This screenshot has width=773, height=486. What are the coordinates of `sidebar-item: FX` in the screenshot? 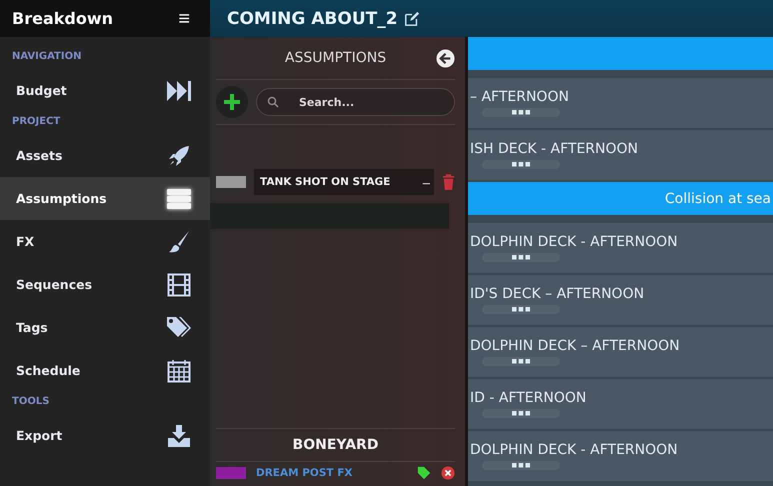 It's located at (105, 241).